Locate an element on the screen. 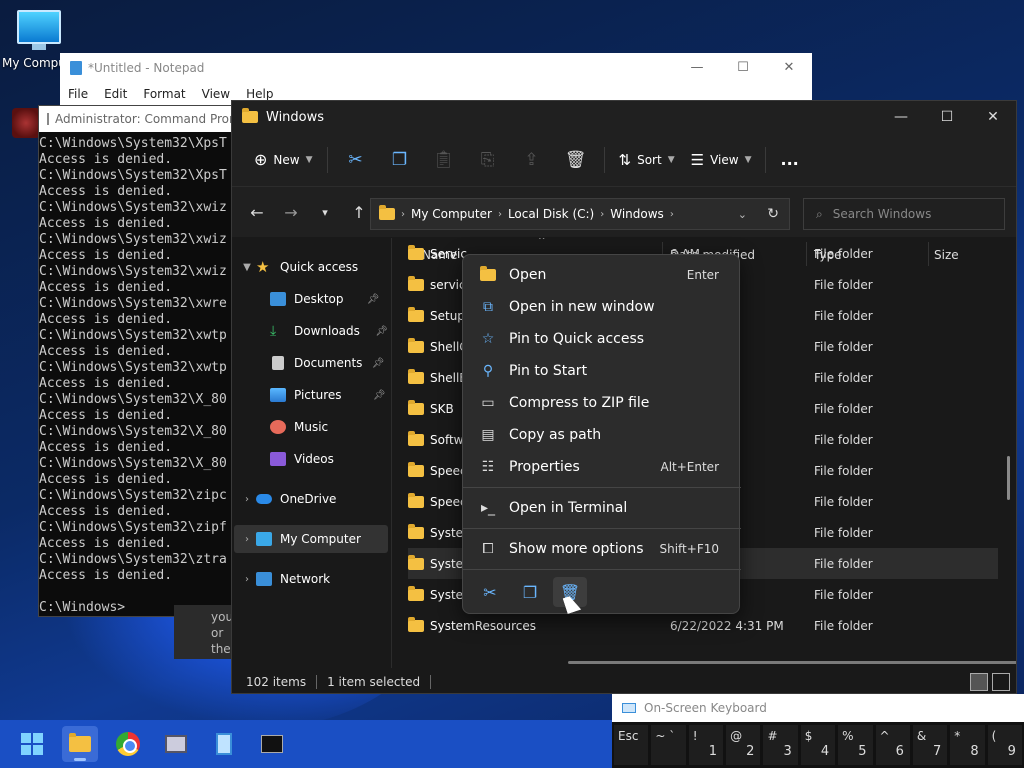 The width and height of the screenshot is (1024, 768). osk-key: @2 is located at coordinates (743, 745).